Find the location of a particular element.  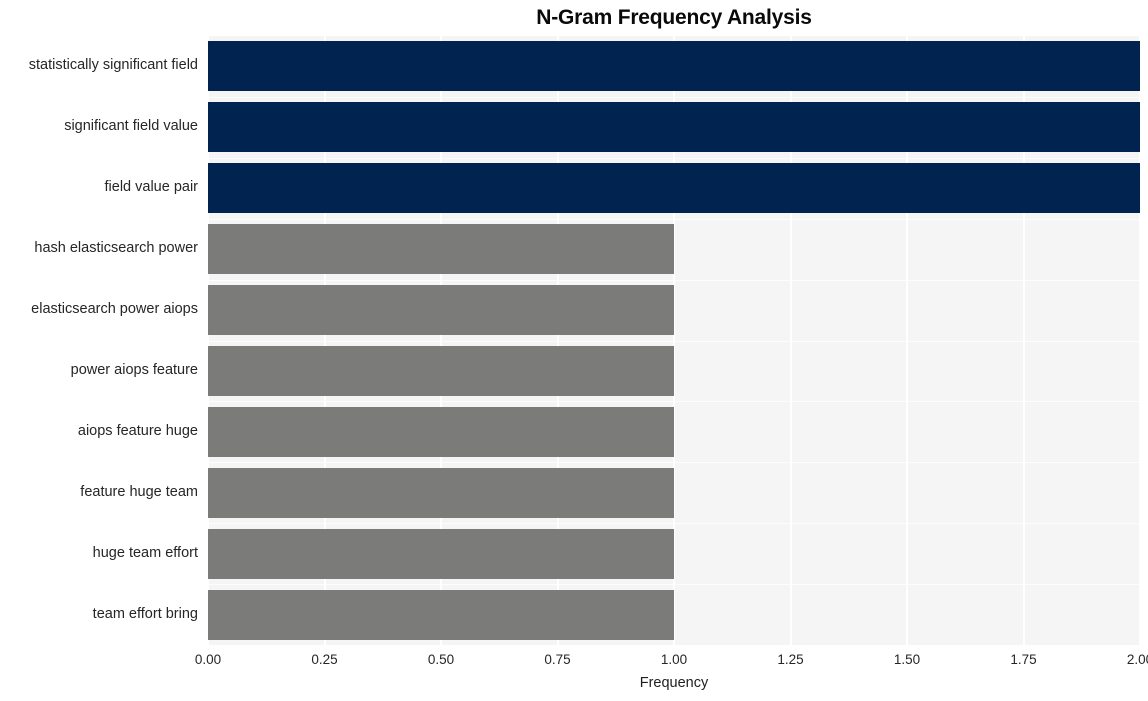

x-axis-tick-label: 1.75 is located at coordinates (1023, 659).